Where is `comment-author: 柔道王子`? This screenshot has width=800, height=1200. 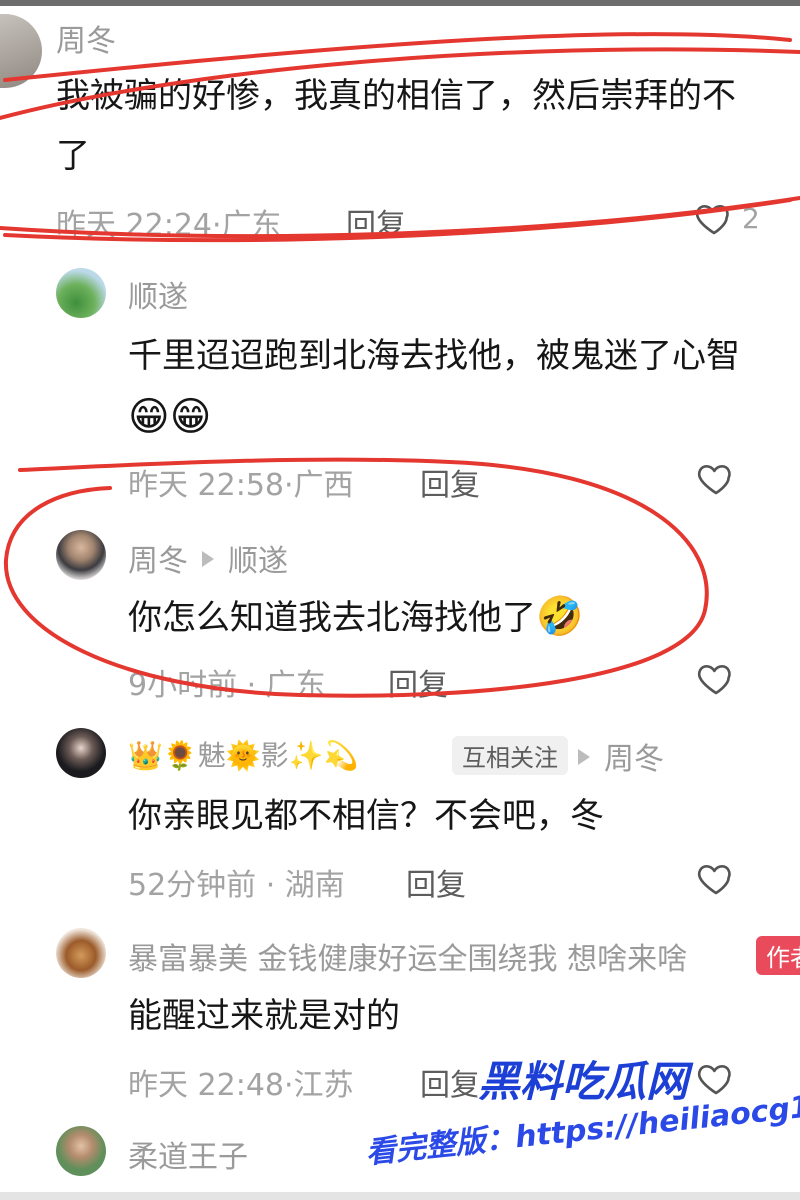 comment-author: 柔道王子 is located at coordinates (188, 1154).